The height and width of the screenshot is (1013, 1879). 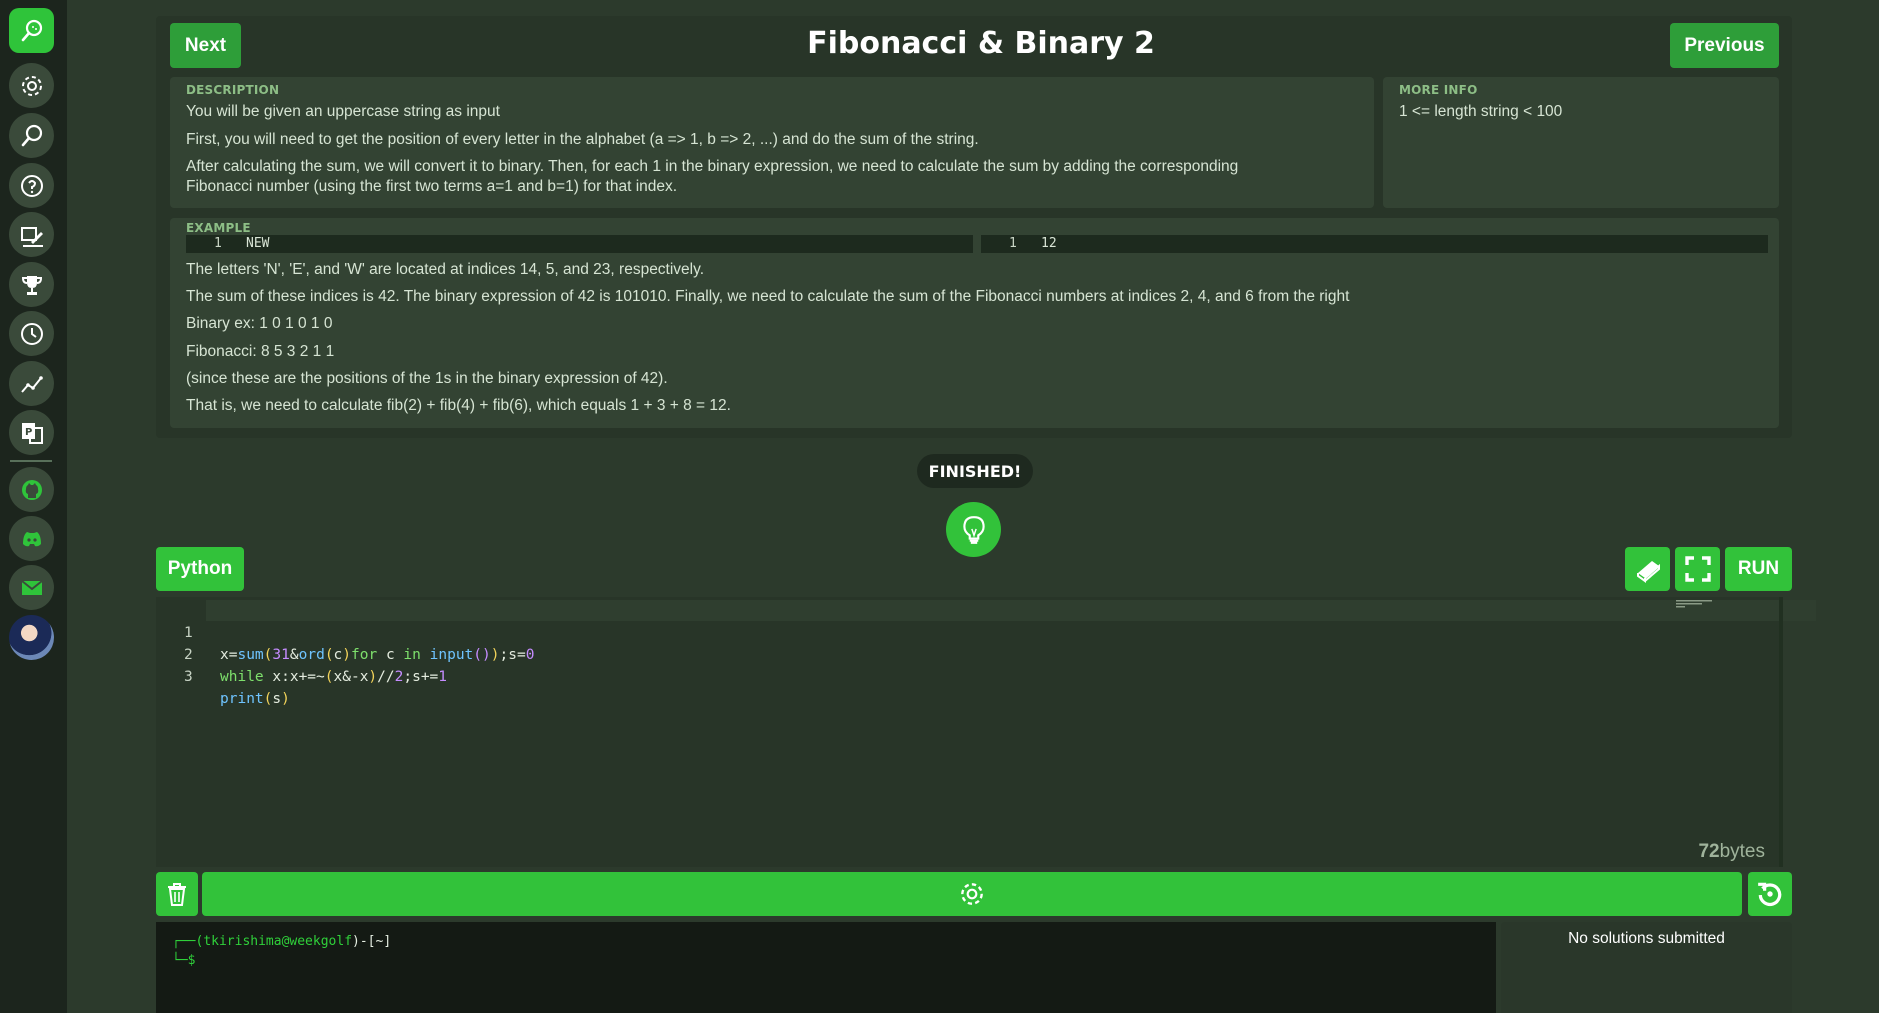 I want to click on code-edit-icon, so click(x=31, y=236).